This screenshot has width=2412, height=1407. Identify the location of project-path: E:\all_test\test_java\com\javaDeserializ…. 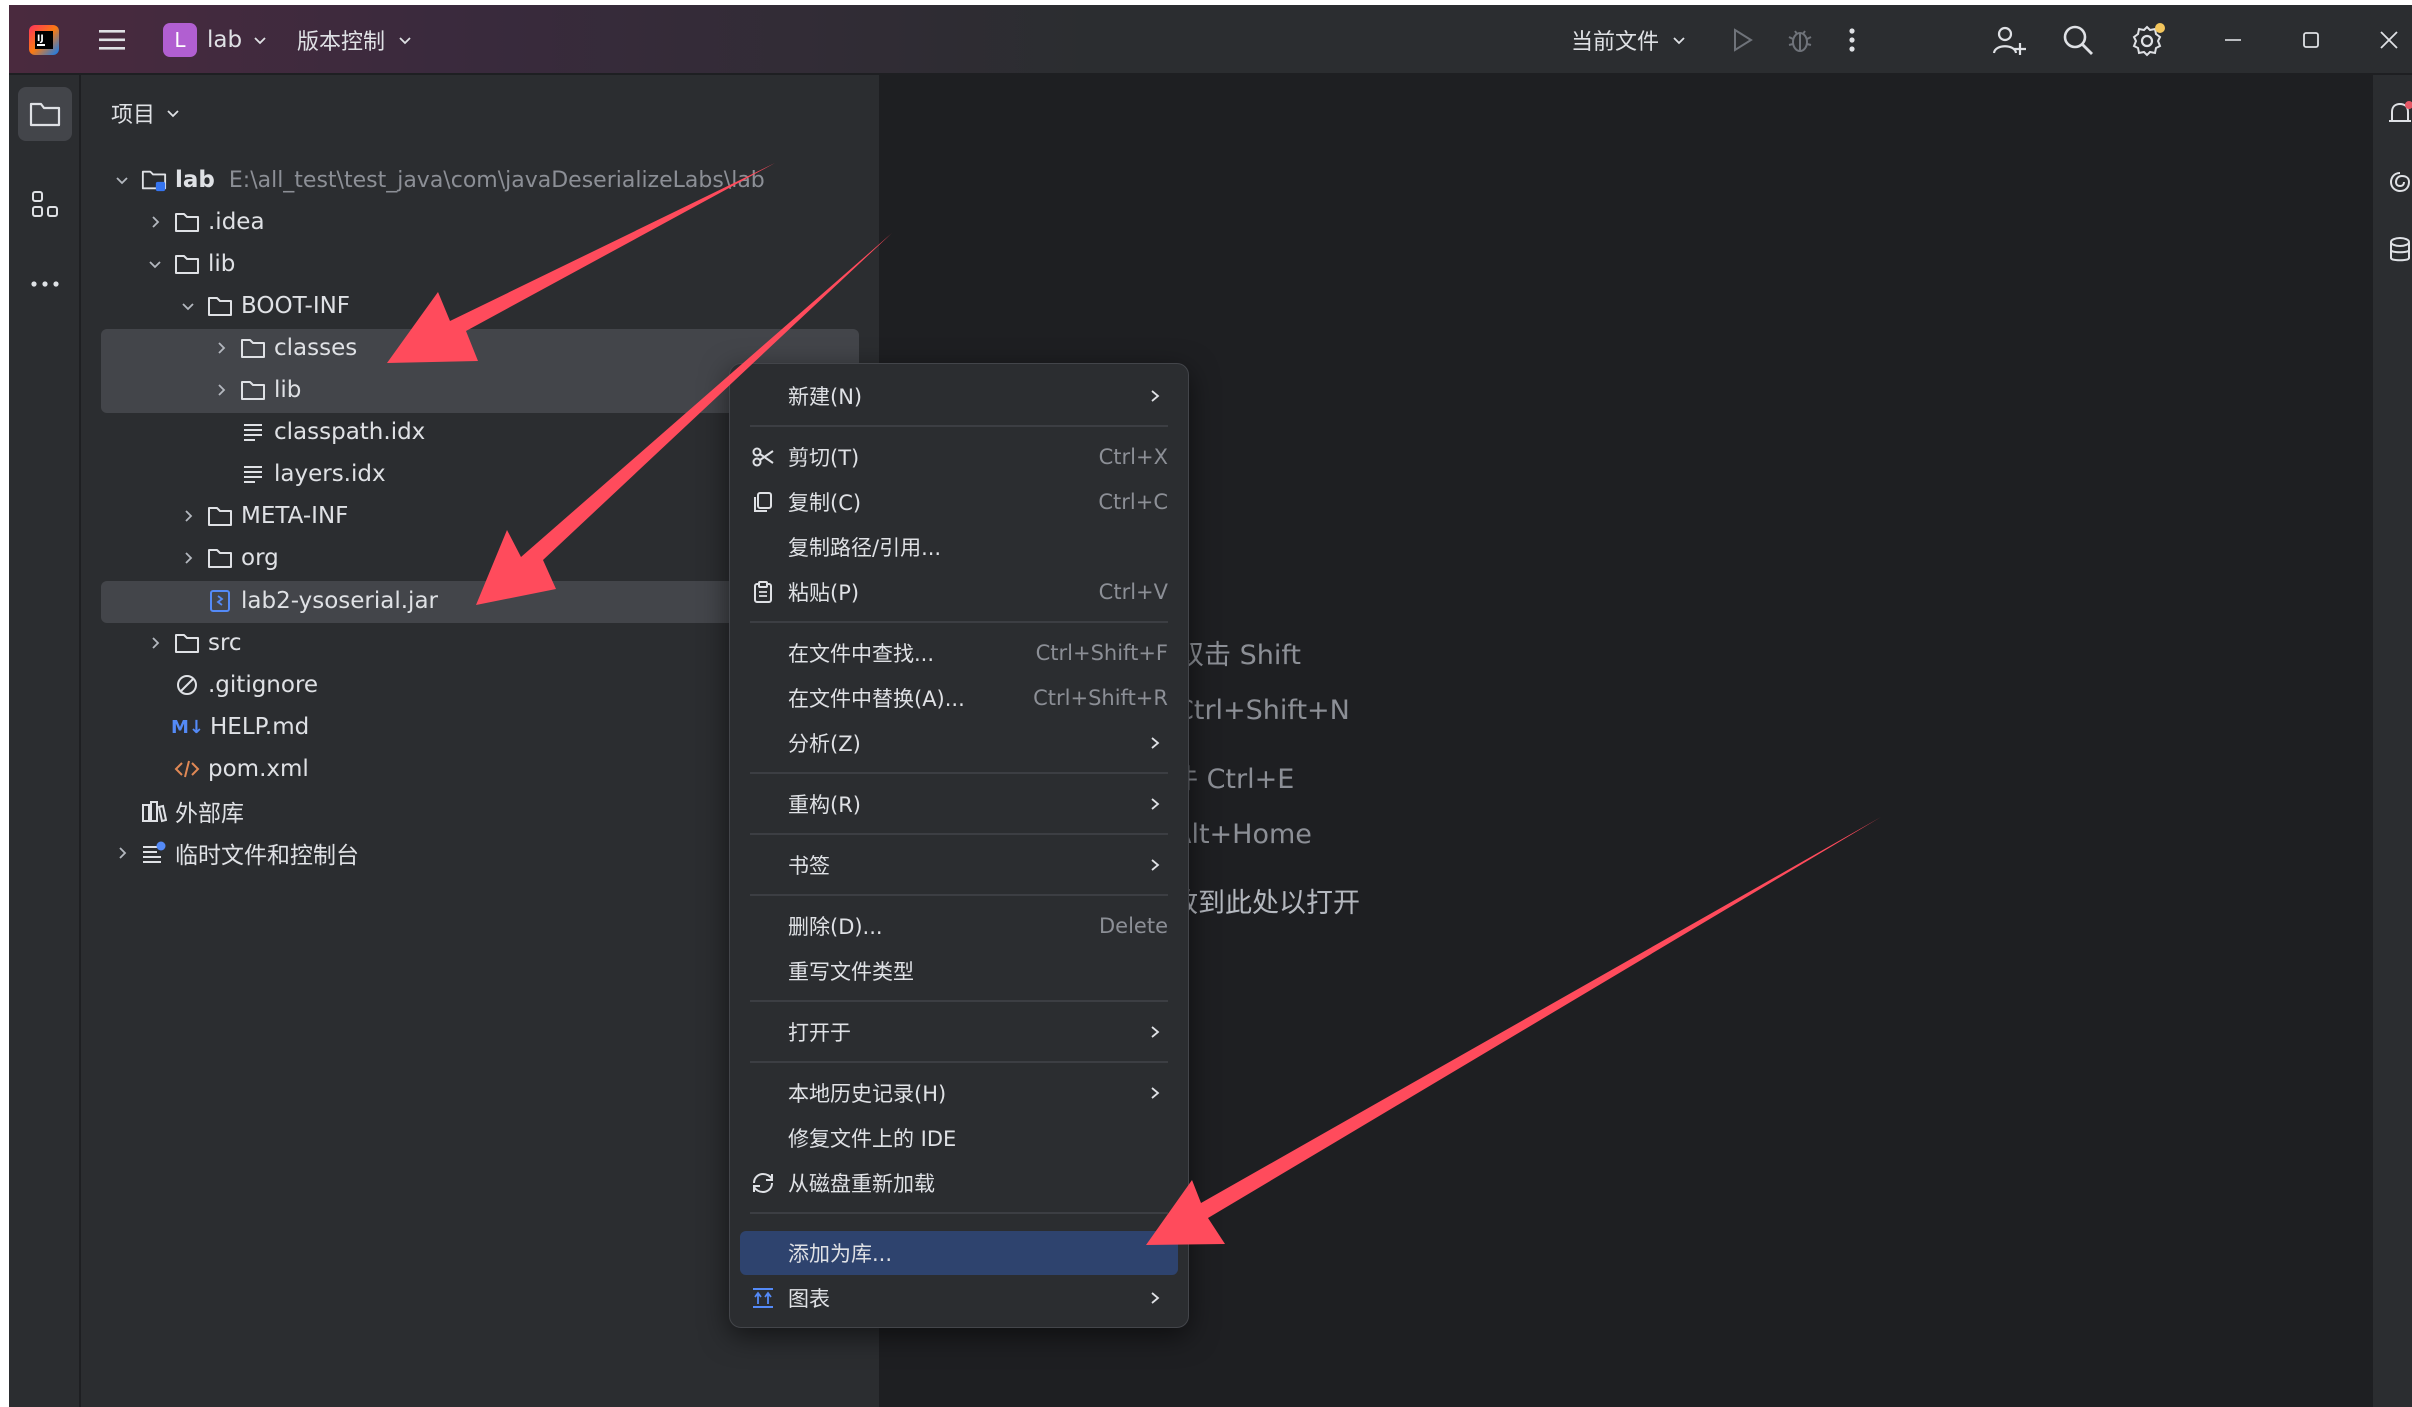
(496, 180).